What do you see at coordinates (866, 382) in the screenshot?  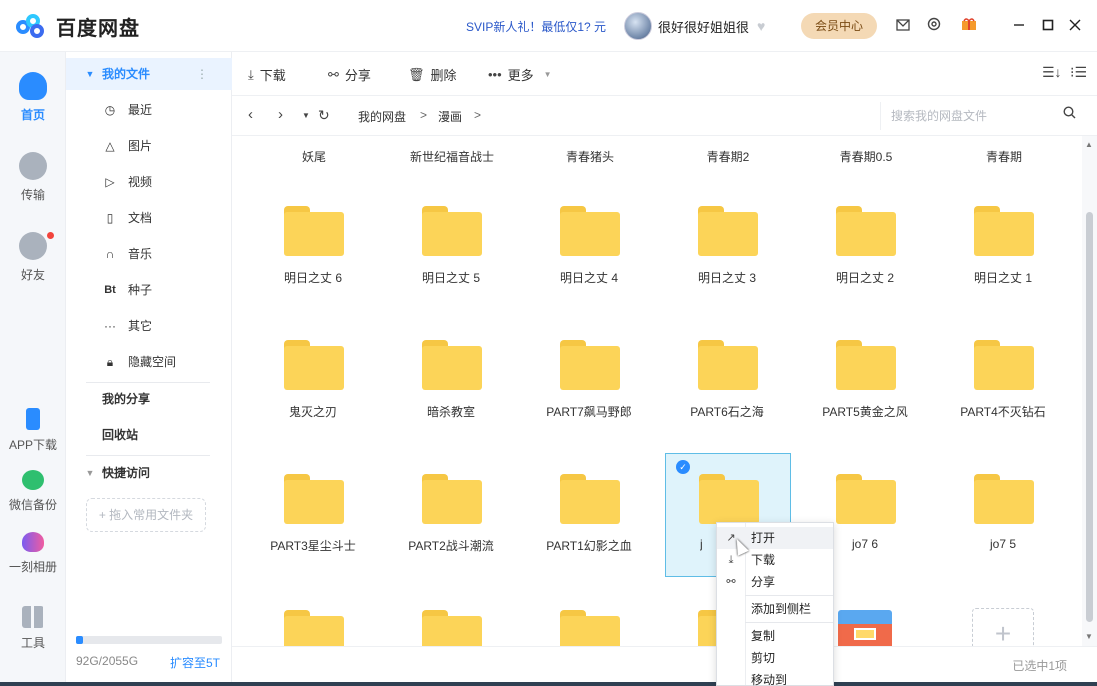 I see `folder-tile: PART5黄金之风` at bounding box center [866, 382].